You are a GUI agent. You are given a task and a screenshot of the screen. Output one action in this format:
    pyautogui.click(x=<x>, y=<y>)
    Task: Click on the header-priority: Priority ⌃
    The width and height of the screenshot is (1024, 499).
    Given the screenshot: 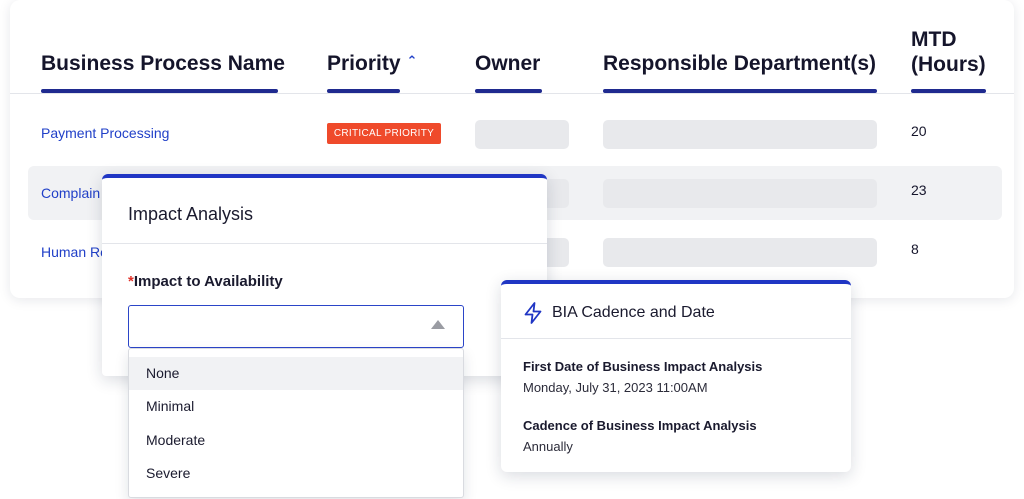 What is the action you would take?
    pyautogui.click(x=372, y=64)
    